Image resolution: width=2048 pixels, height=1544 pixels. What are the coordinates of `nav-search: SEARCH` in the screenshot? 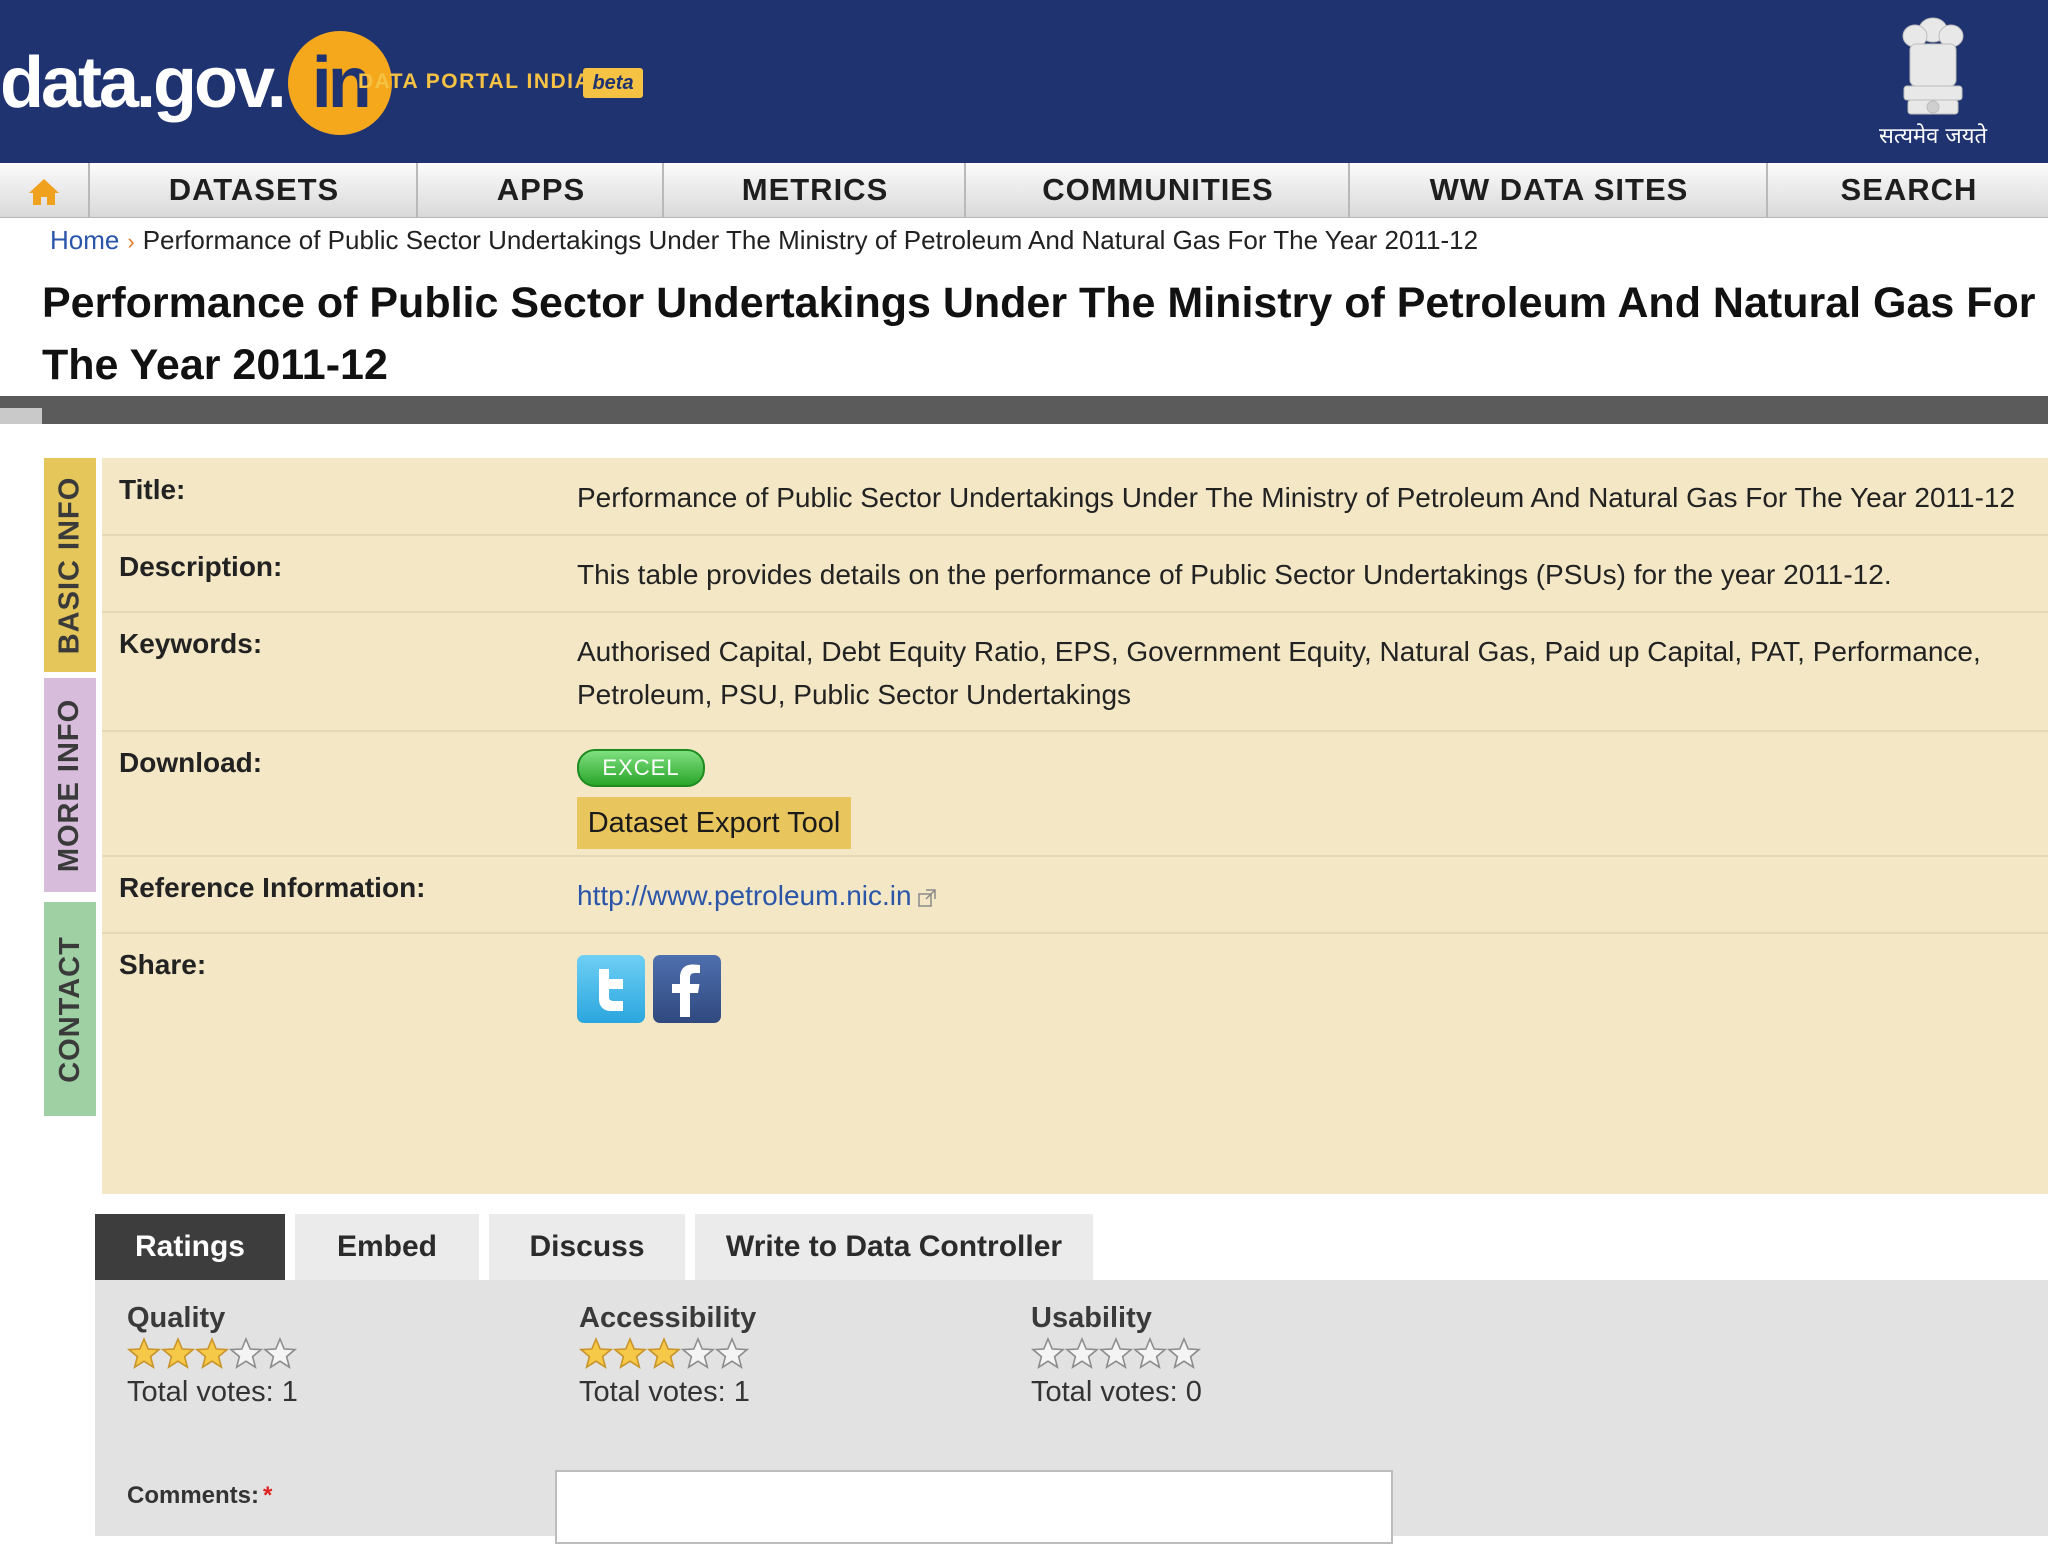 It's located at (1907, 190).